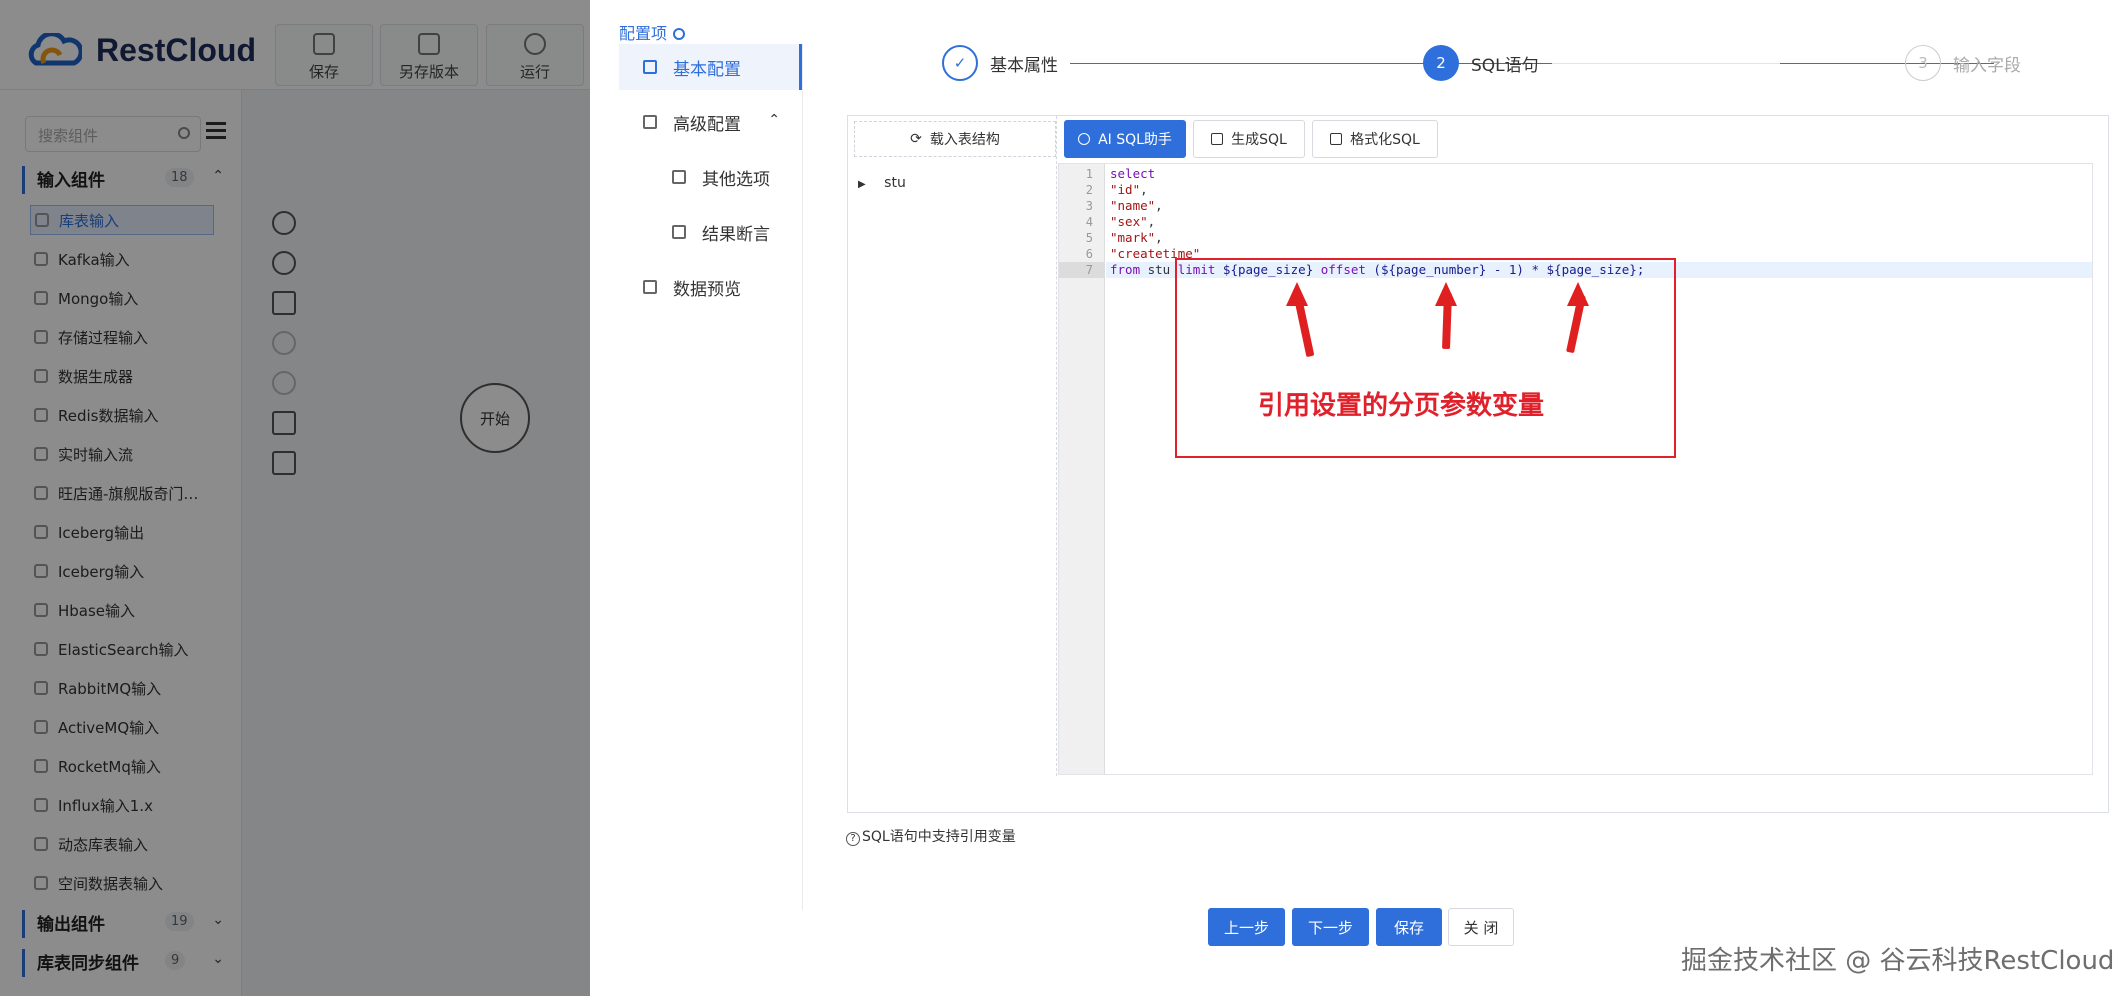 The width and height of the screenshot is (2117, 996). I want to click on check-icon: ✓, so click(960, 63).